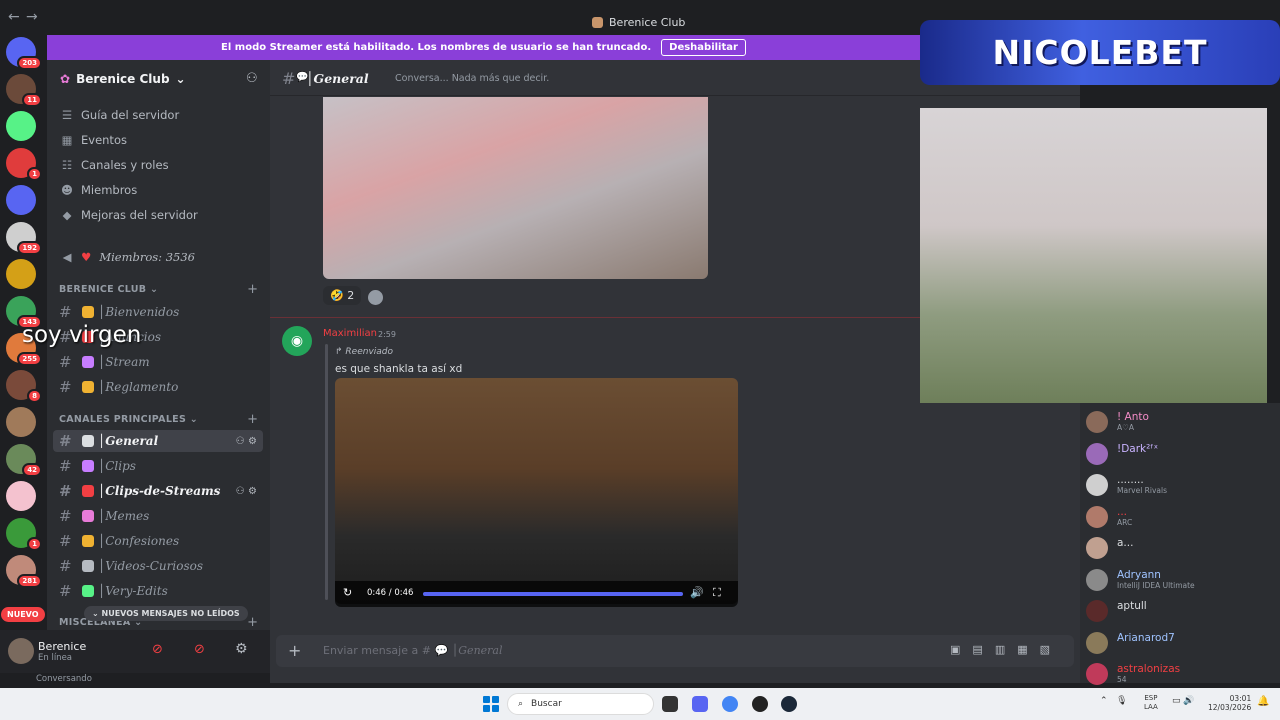 The height and width of the screenshot is (720, 1280). I want to click on channel-item: # │ Reglamento, so click(158, 387).